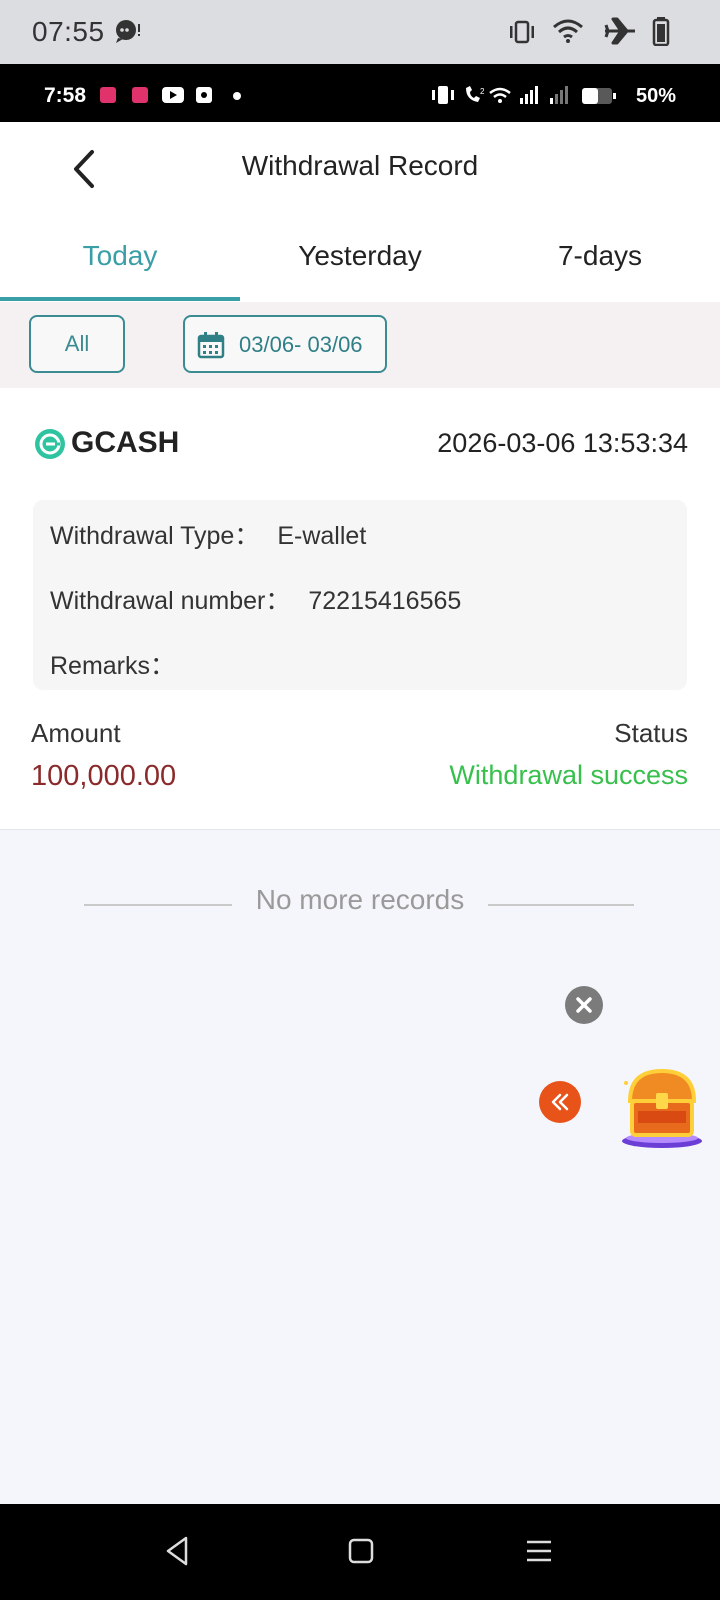 The image size is (720, 1600). I want to click on treasure-chest-button, so click(663, 1107).